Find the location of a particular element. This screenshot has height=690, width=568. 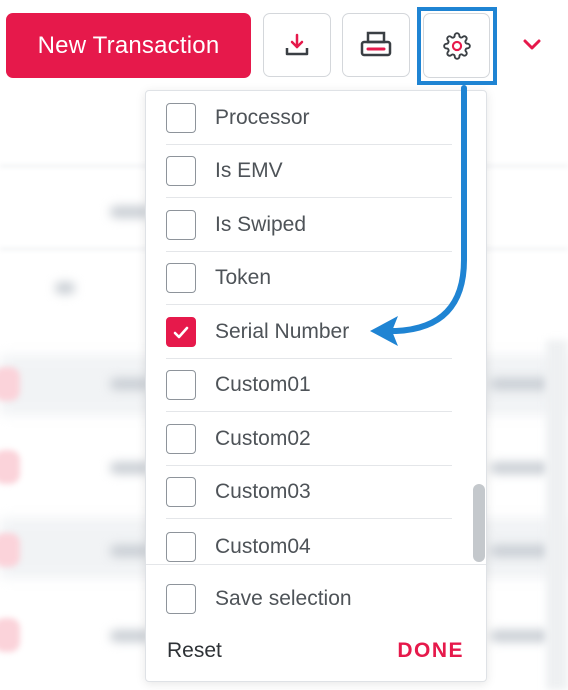

printer-icon is located at coordinates (376, 44).